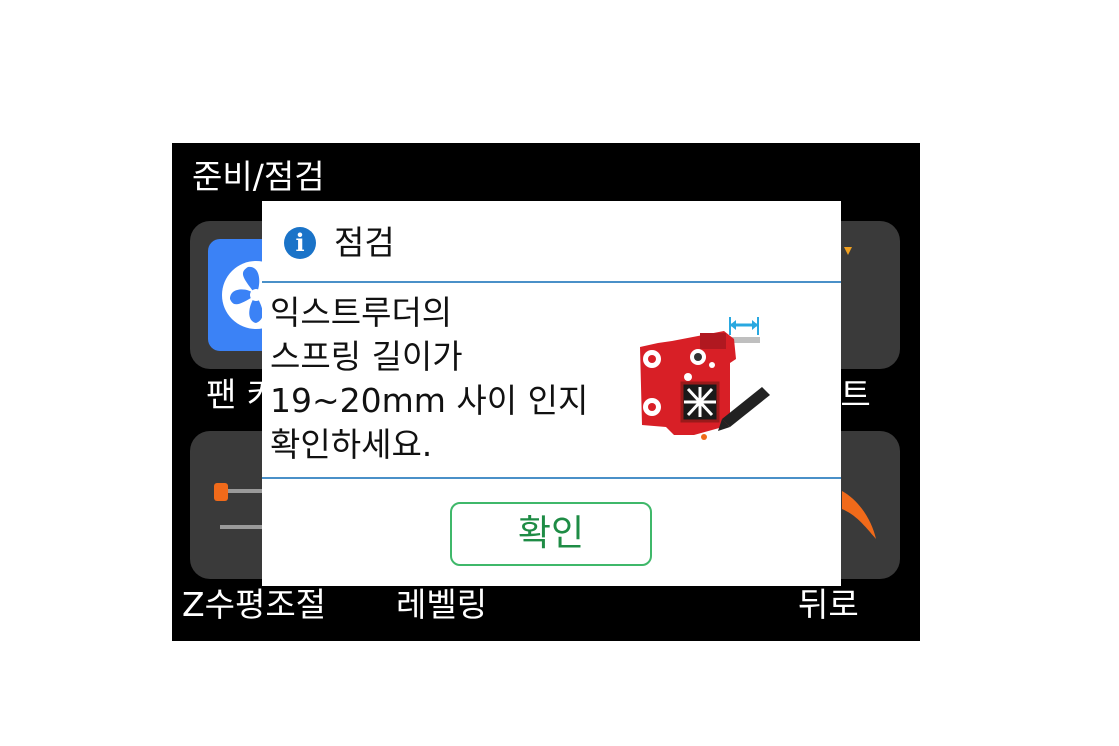  What do you see at coordinates (705, 378) in the screenshot?
I see `extruder-spring-icon` at bounding box center [705, 378].